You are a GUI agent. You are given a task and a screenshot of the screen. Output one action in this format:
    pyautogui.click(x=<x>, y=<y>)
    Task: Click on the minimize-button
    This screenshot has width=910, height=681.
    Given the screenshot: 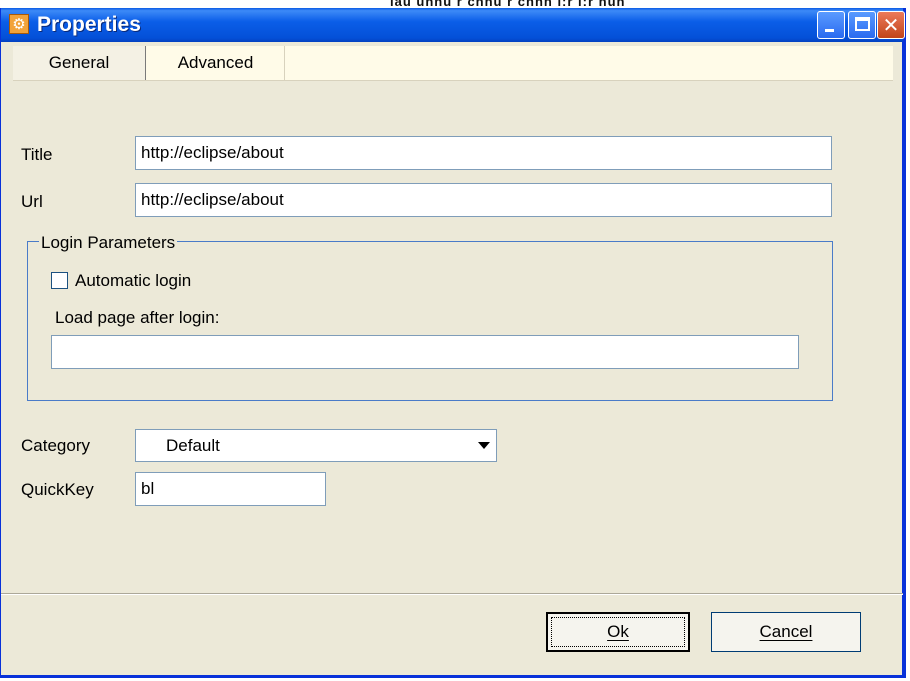 What is the action you would take?
    pyautogui.click(x=831, y=25)
    